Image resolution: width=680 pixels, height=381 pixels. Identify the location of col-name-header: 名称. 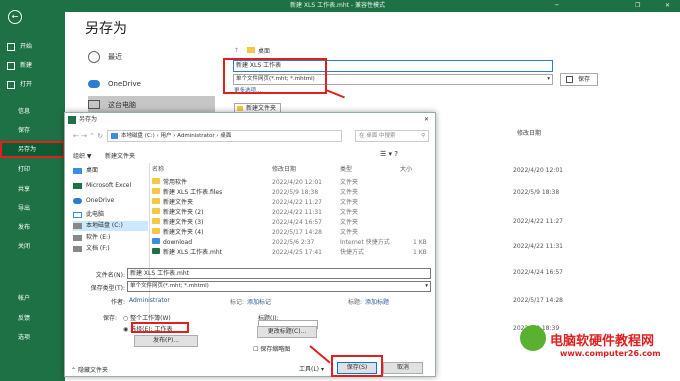
(158, 170).